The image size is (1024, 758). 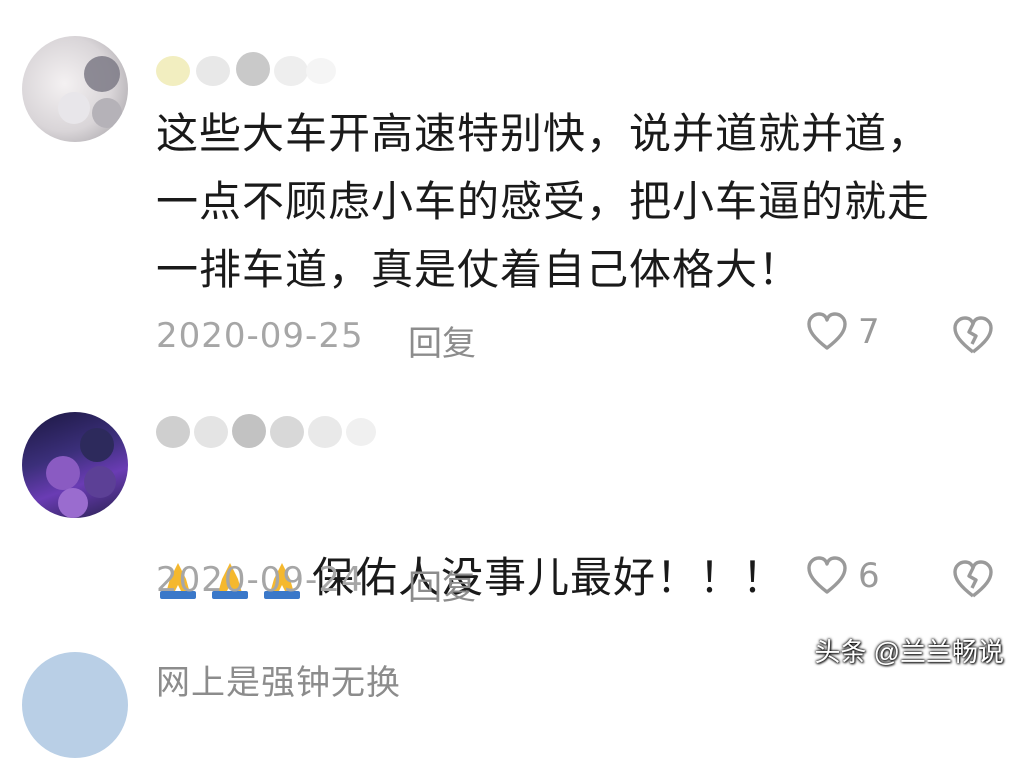 What do you see at coordinates (260, 336) in the screenshot?
I see `comment-date: 2020-09-25` at bounding box center [260, 336].